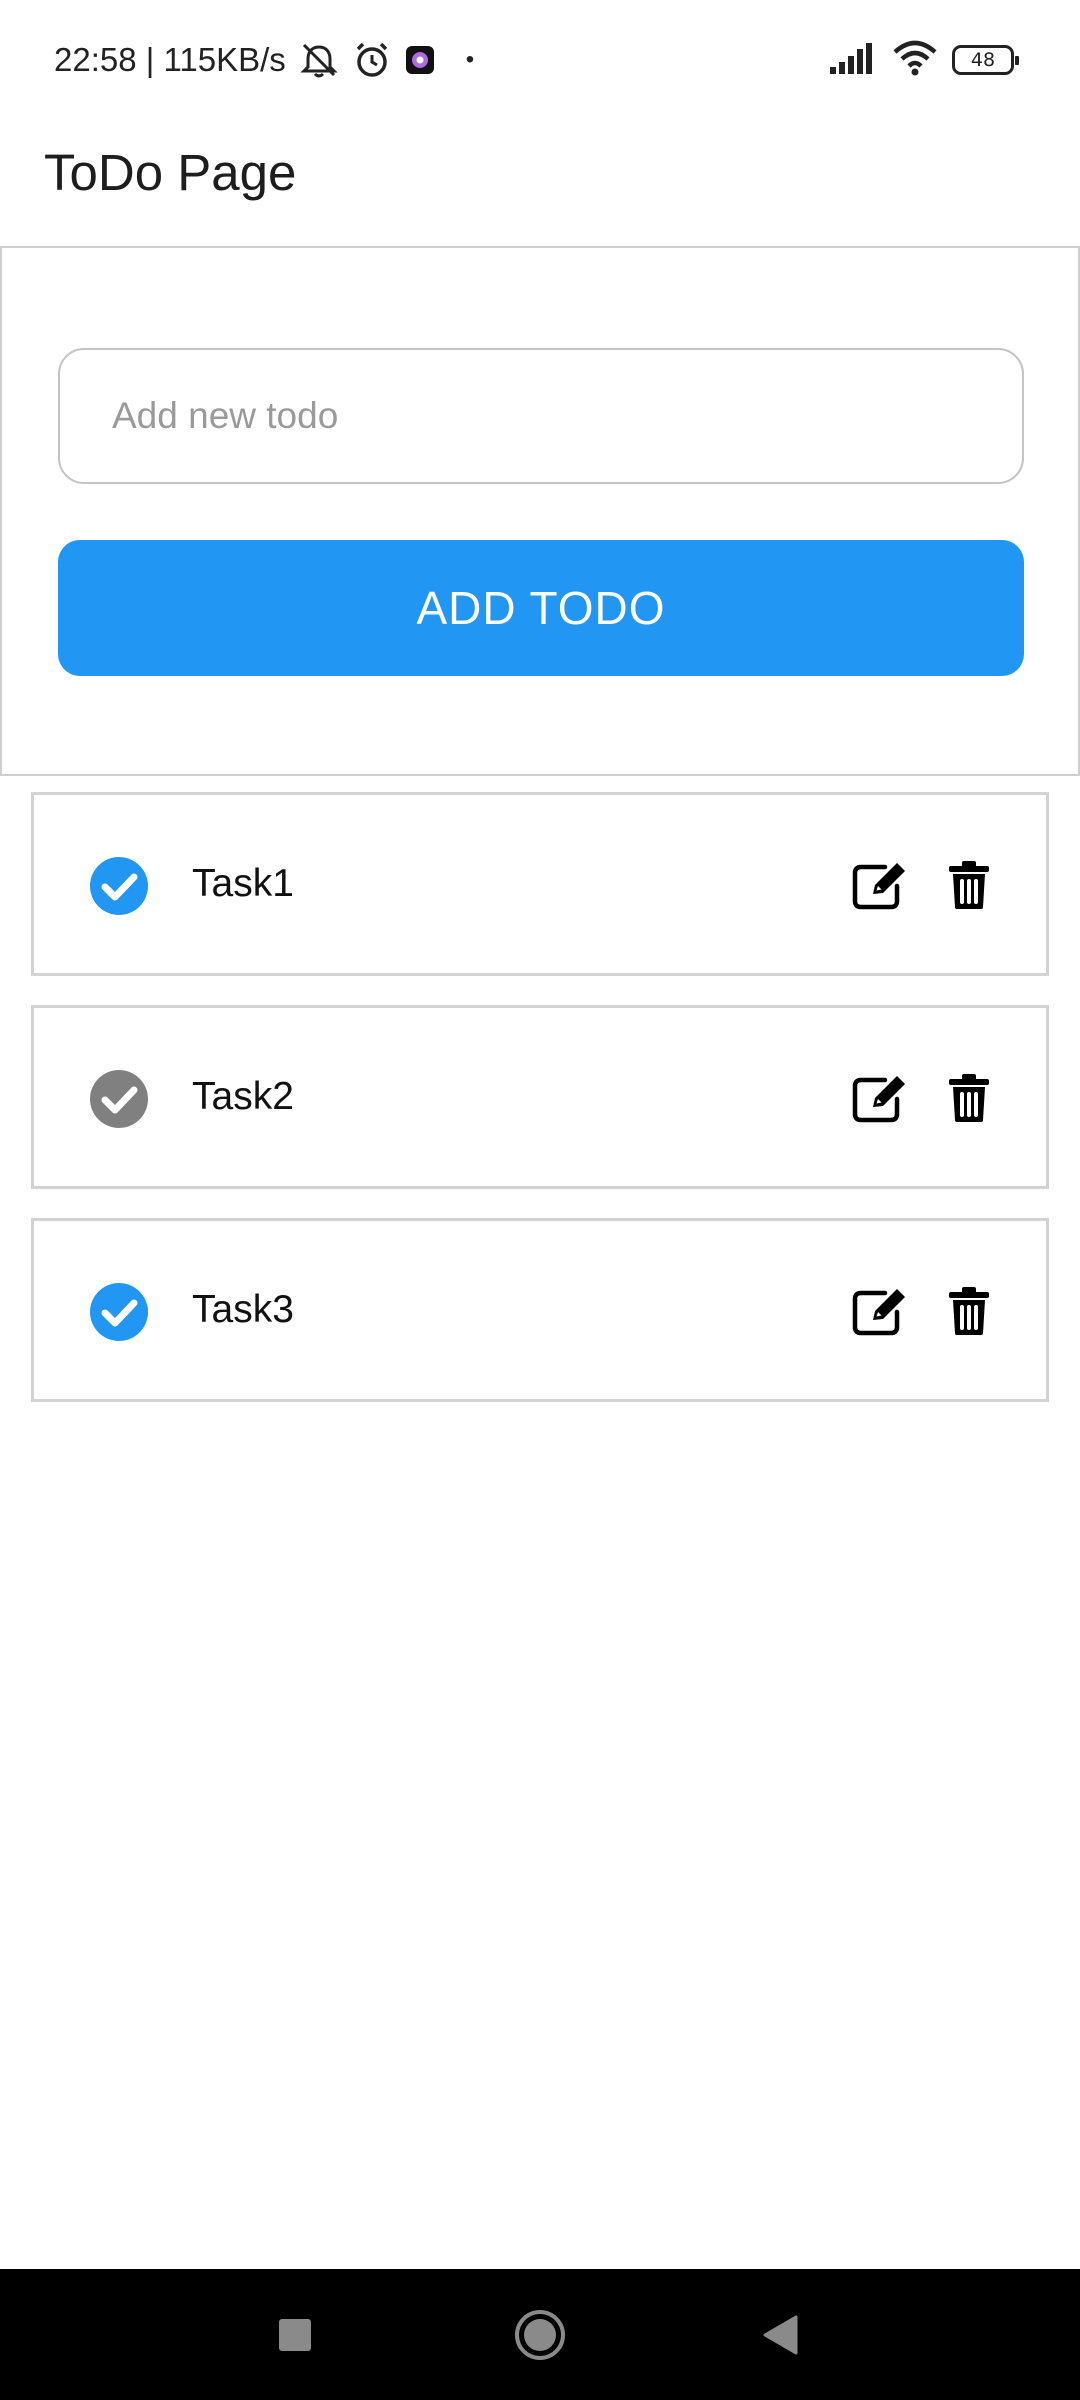 Image resolution: width=1080 pixels, height=2400 pixels. What do you see at coordinates (420, 60) in the screenshot?
I see `app-notification-icon` at bounding box center [420, 60].